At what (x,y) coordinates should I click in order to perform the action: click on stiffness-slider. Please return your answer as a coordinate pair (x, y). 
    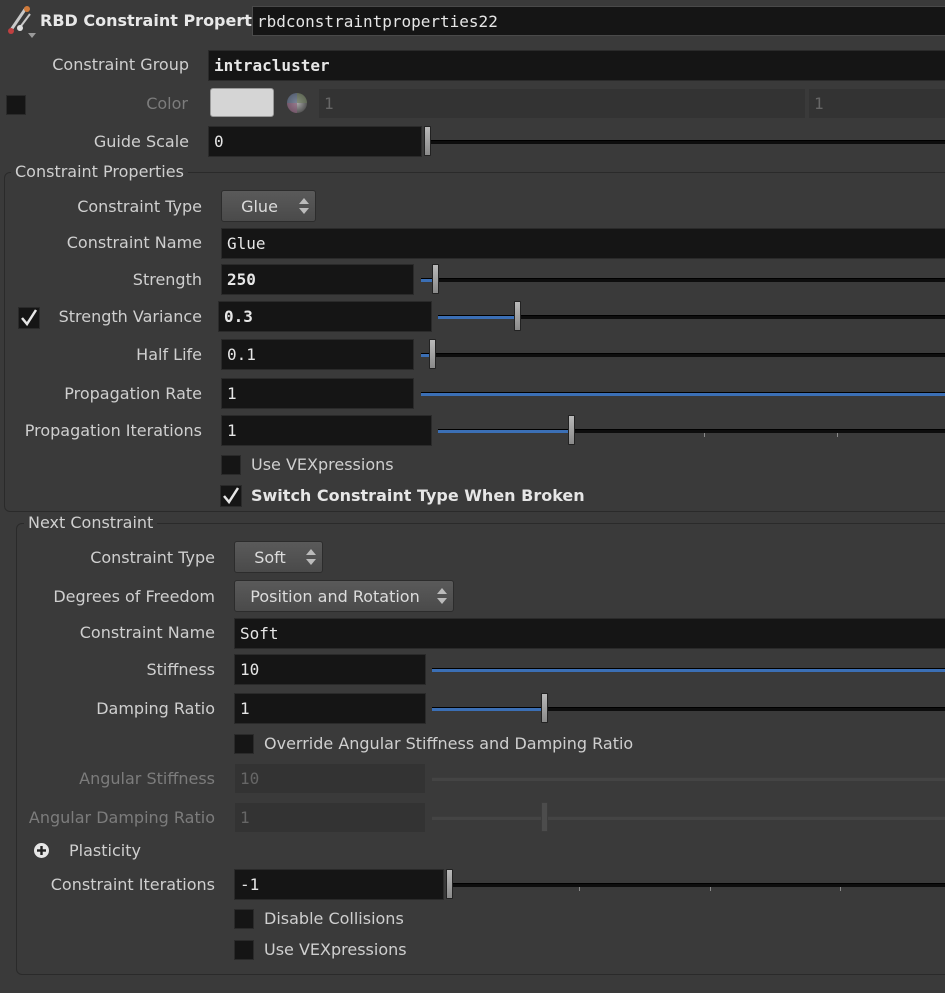
    Looking at the image, I should click on (688, 670).